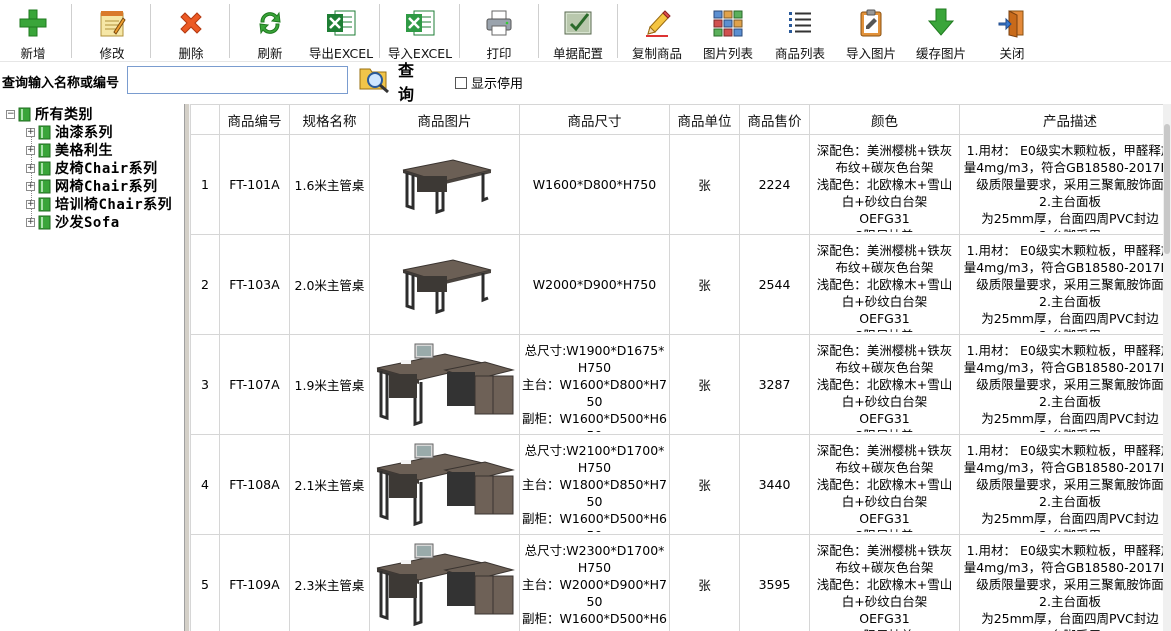 The width and height of the screenshot is (1171, 631). What do you see at coordinates (1167, 367) in the screenshot?
I see `vertical-scrollbar` at bounding box center [1167, 367].